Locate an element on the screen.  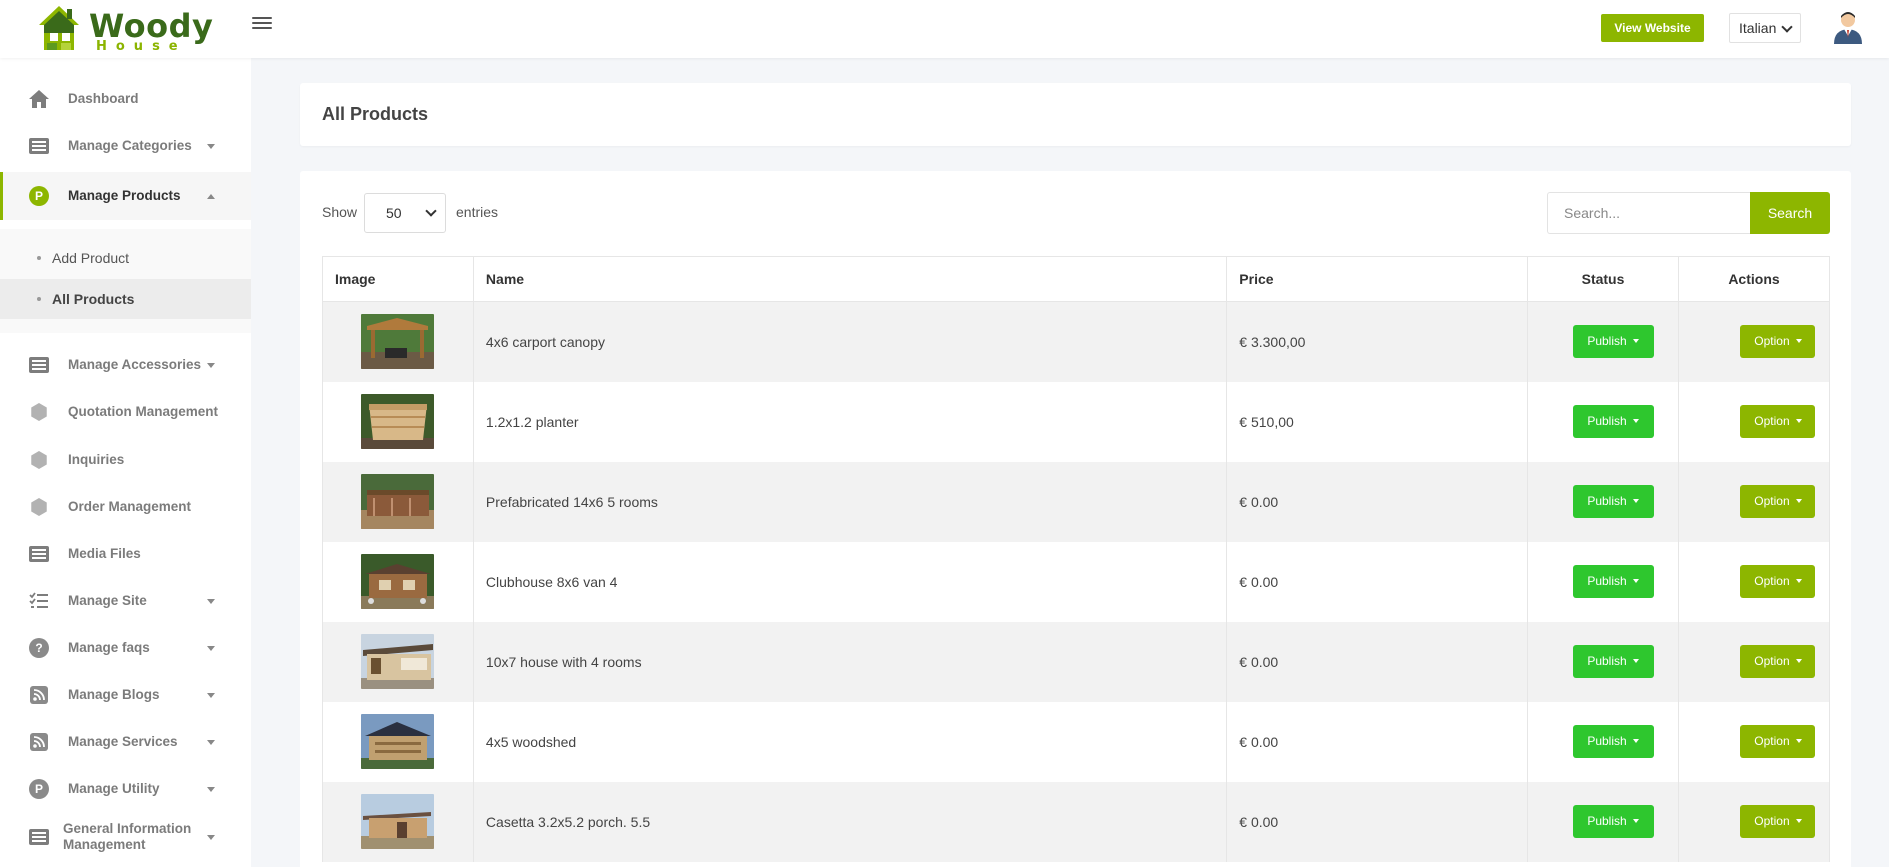
sidebar-subitem-all-products: All Products is located at coordinates (125, 299).